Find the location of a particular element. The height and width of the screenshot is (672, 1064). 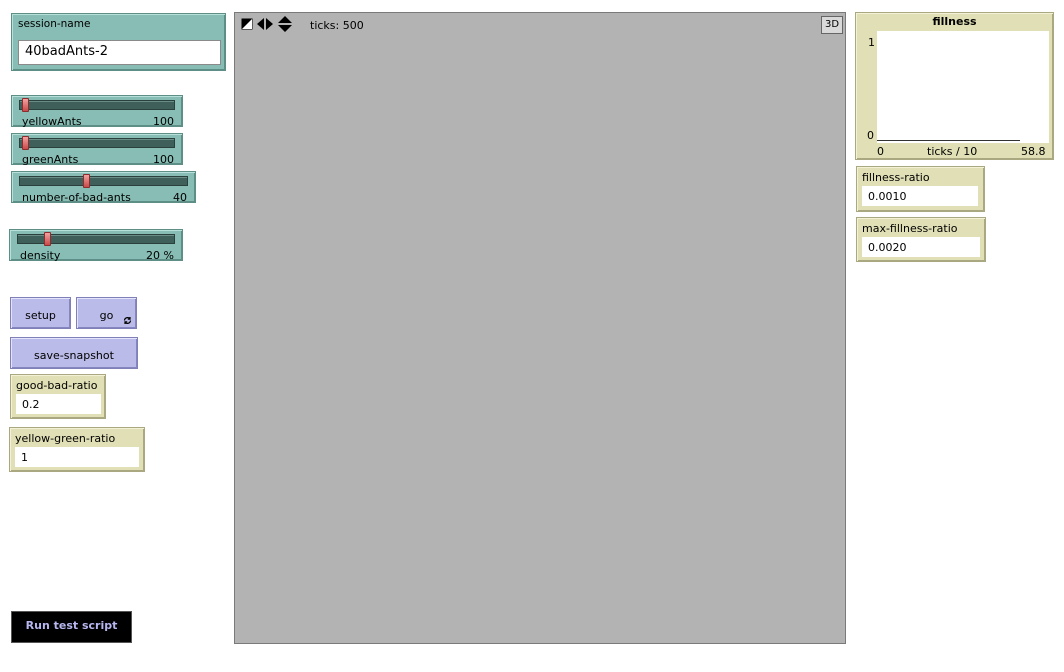

monitor-value: 0.0020 is located at coordinates (921, 247).